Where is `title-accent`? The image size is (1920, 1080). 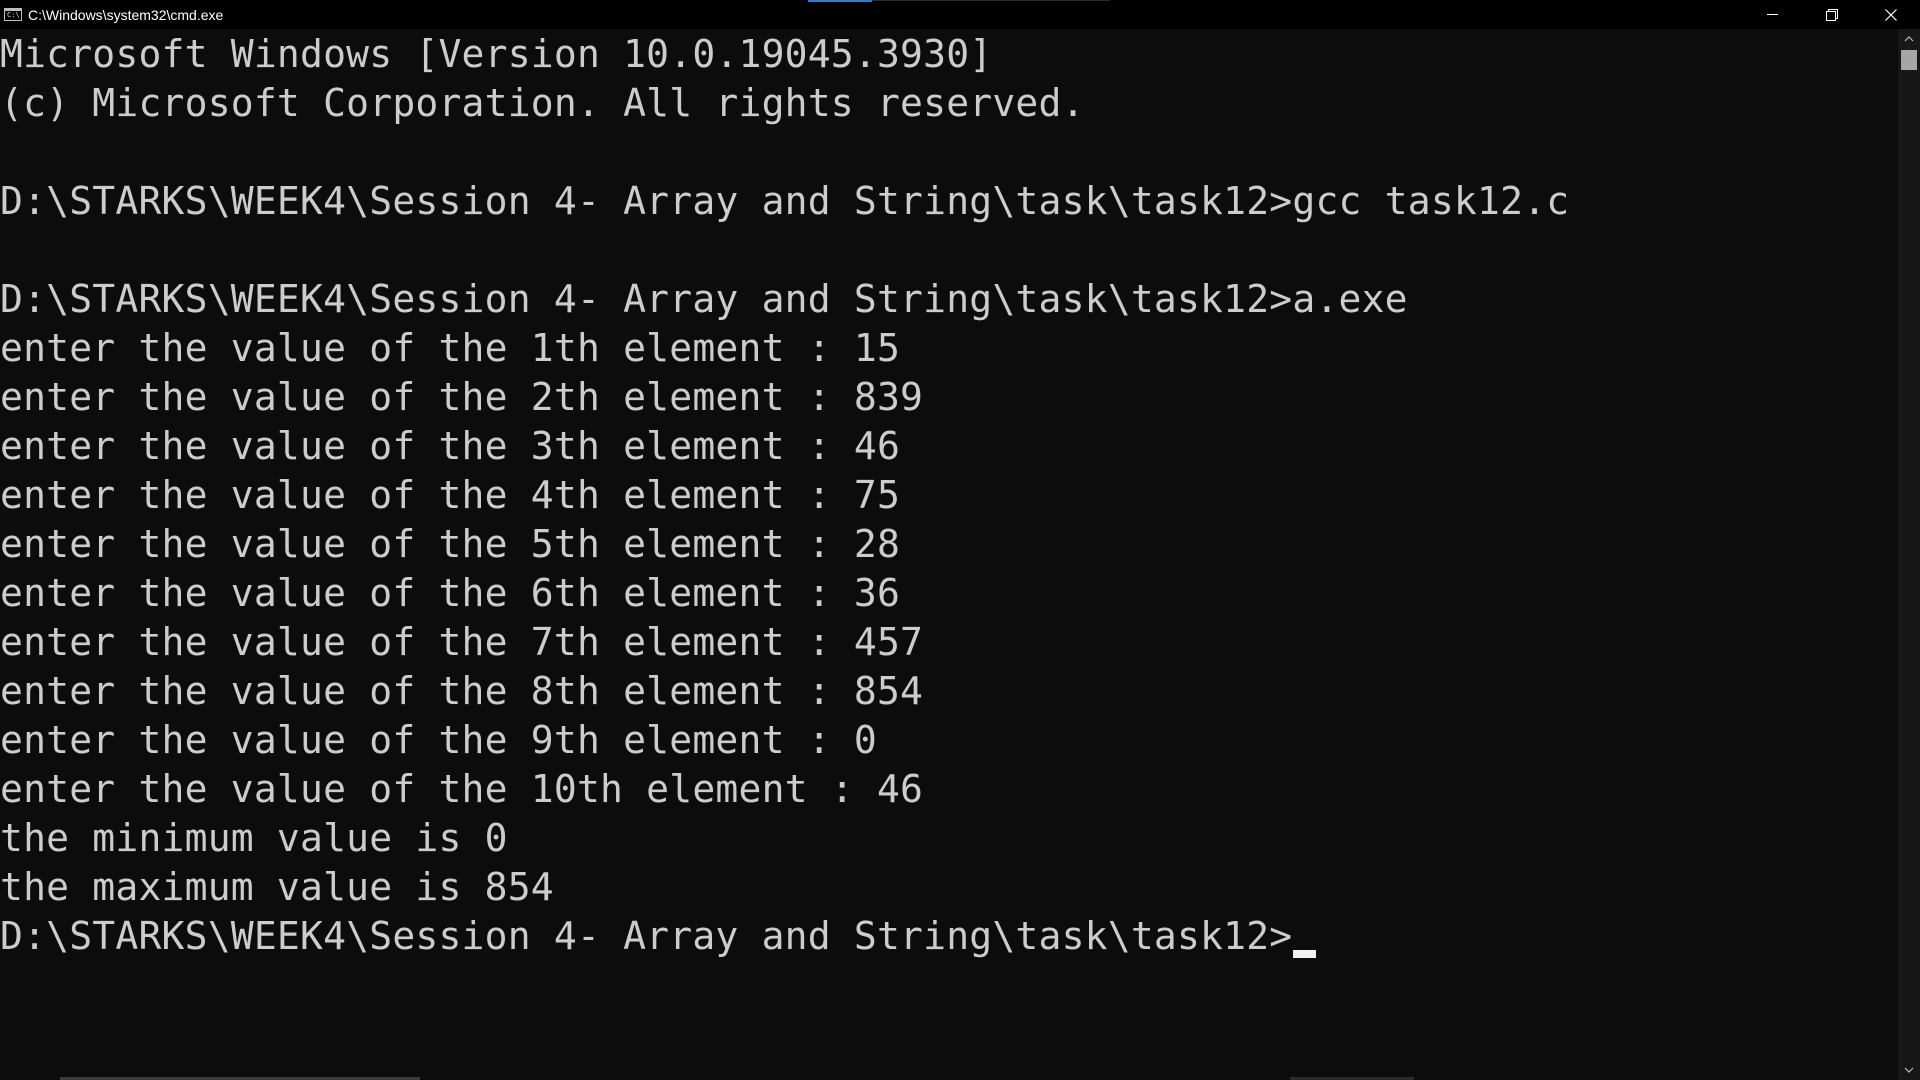
title-accent is located at coordinates (840, 1).